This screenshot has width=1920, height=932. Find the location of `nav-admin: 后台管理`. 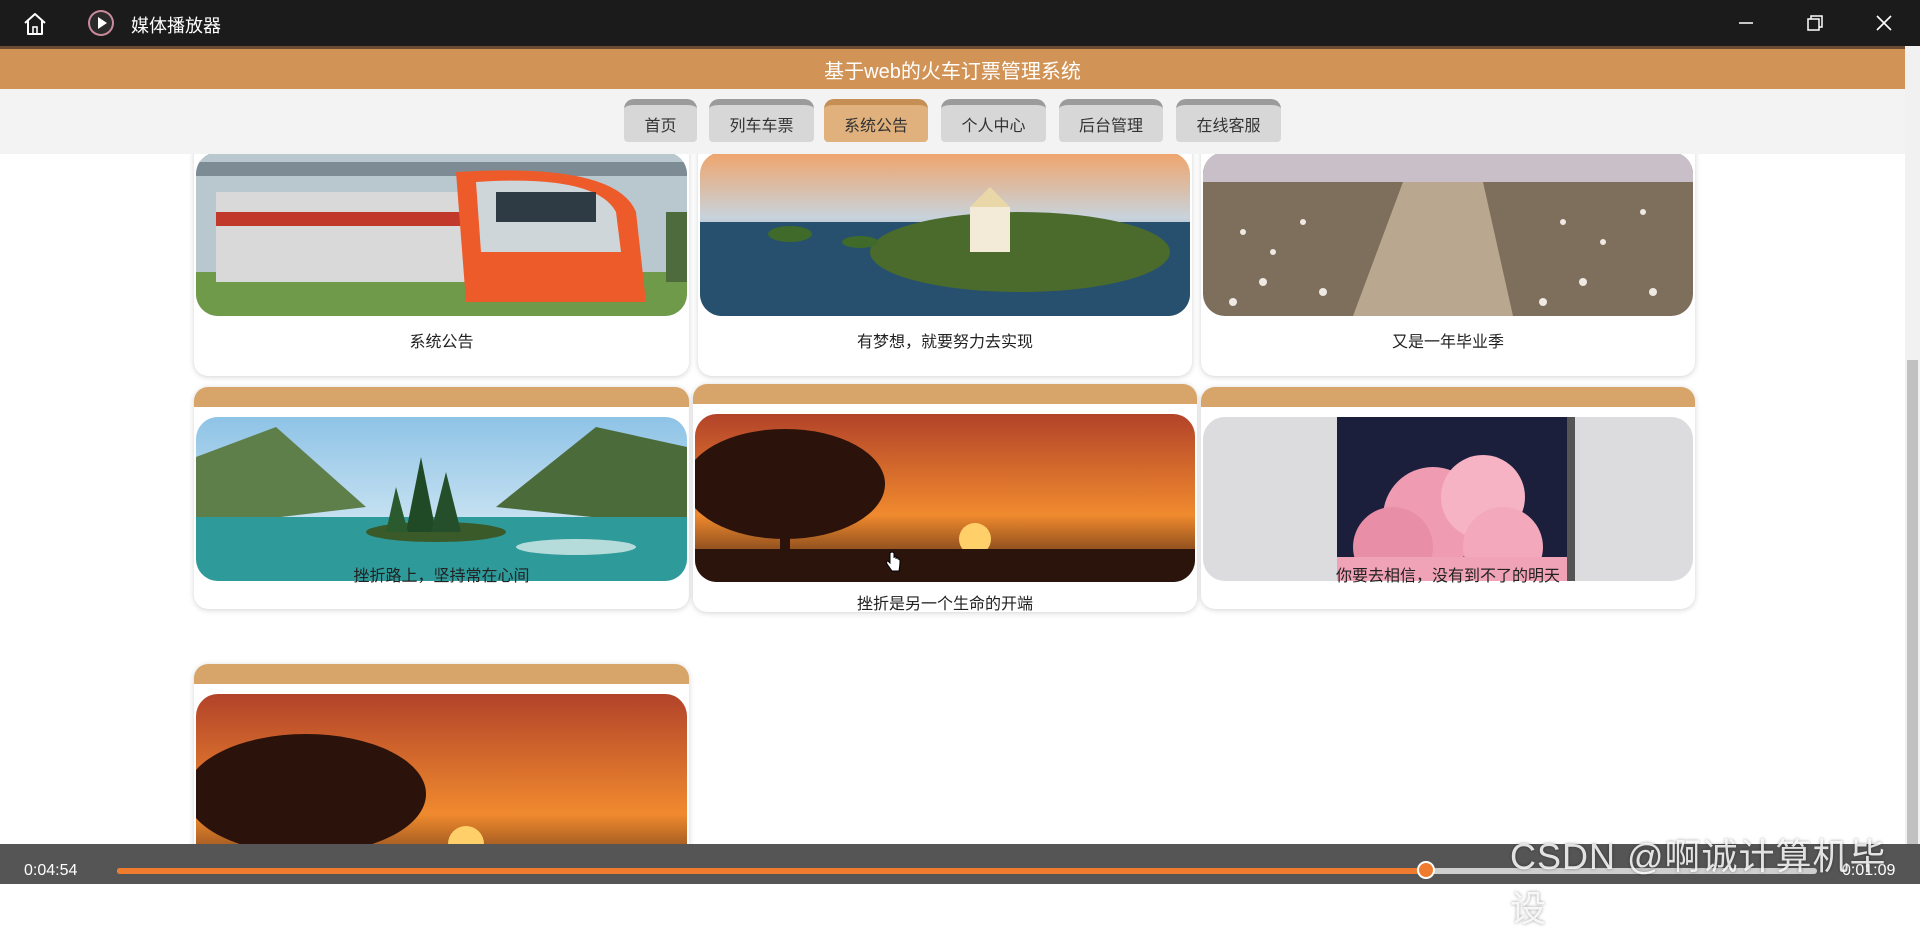

nav-admin: 后台管理 is located at coordinates (1111, 120).